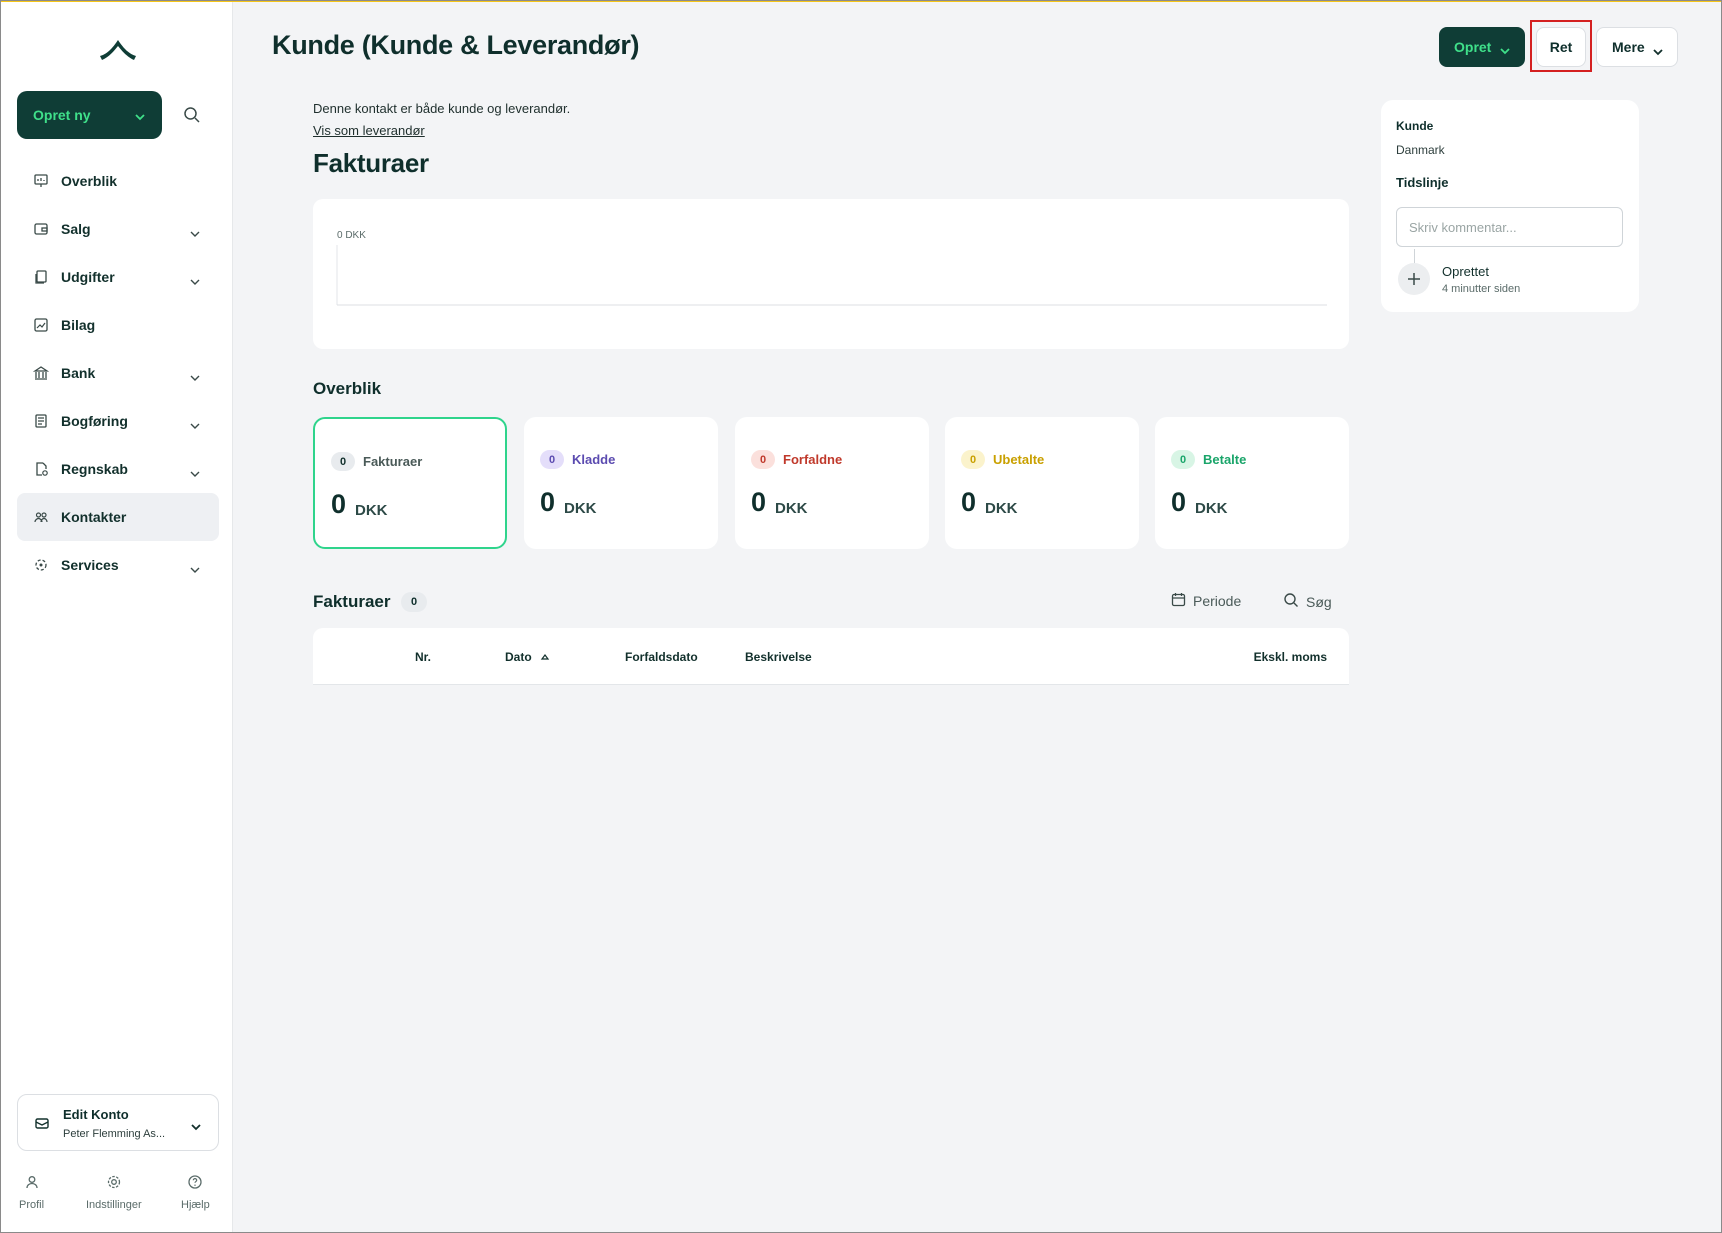 Image resolution: width=1722 pixels, height=1233 pixels. I want to click on more-button: Mere, so click(1637, 47).